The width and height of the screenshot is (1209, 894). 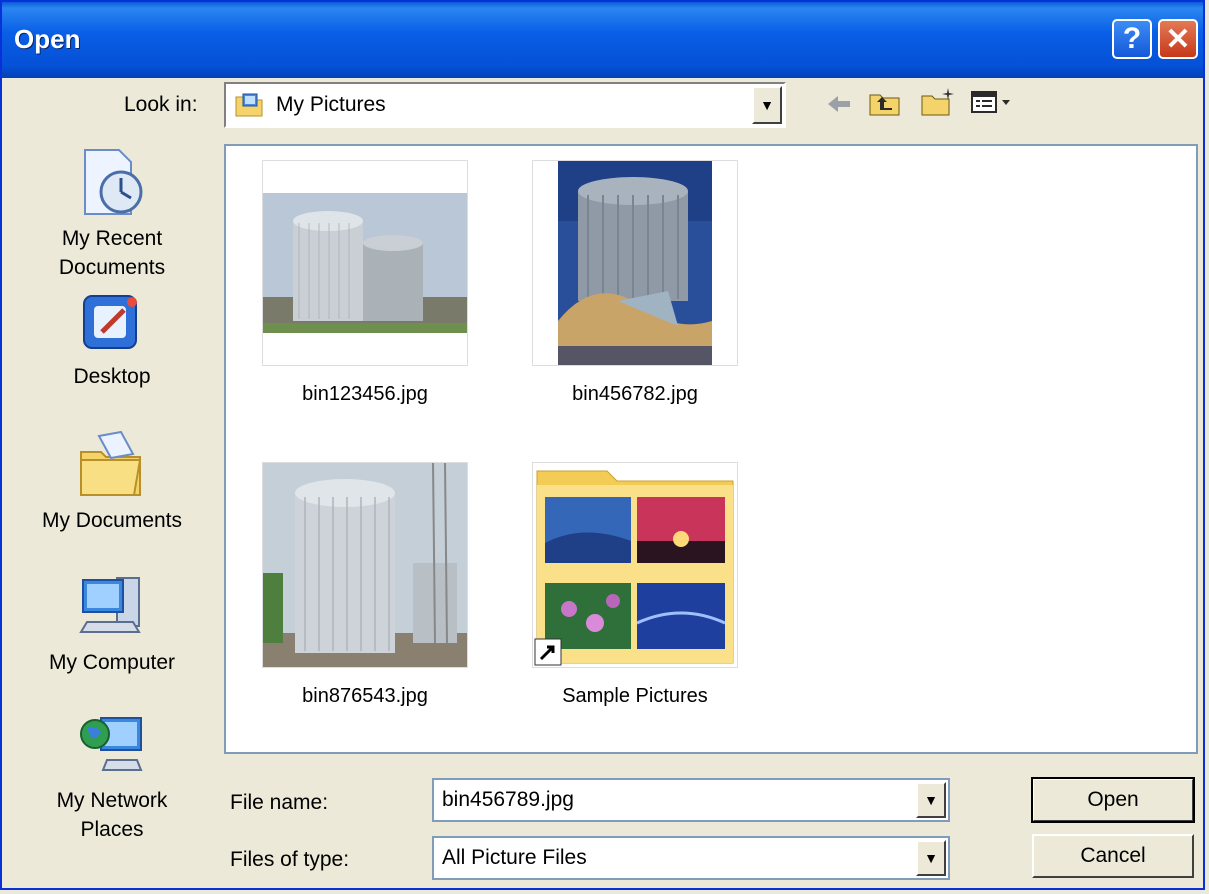 I want to click on file-type-dropdown: All Picture Files ▼, so click(x=691, y=858).